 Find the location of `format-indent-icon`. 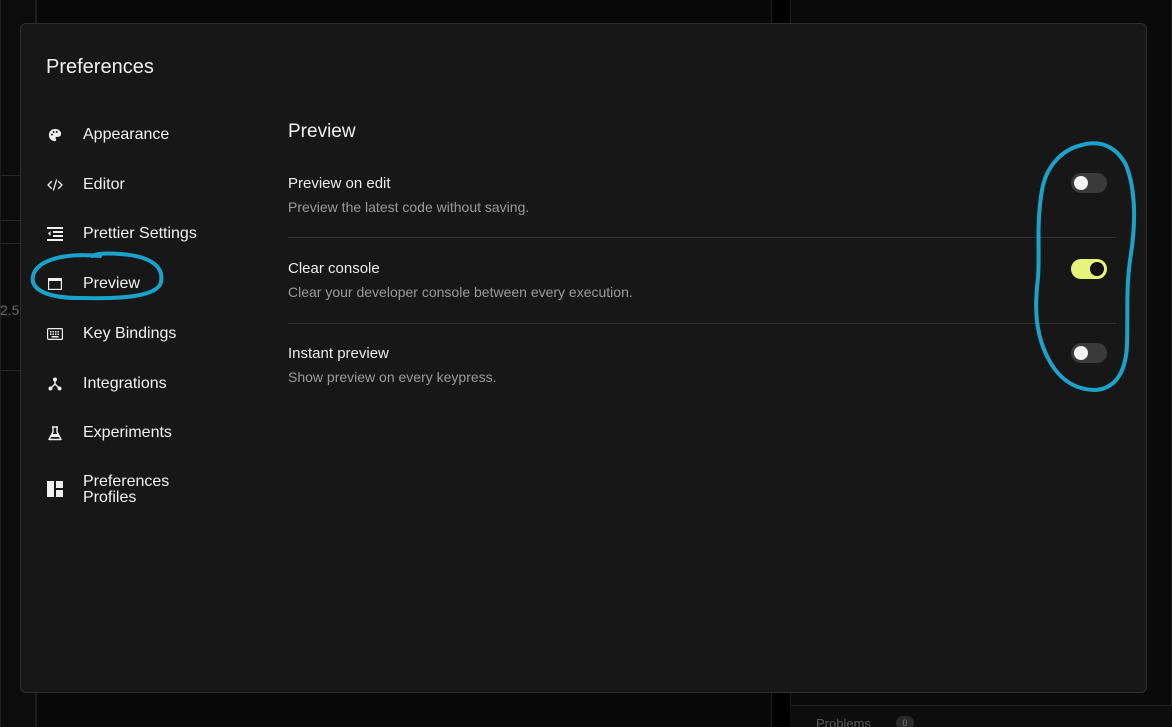

format-indent-icon is located at coordinates (55, 234).